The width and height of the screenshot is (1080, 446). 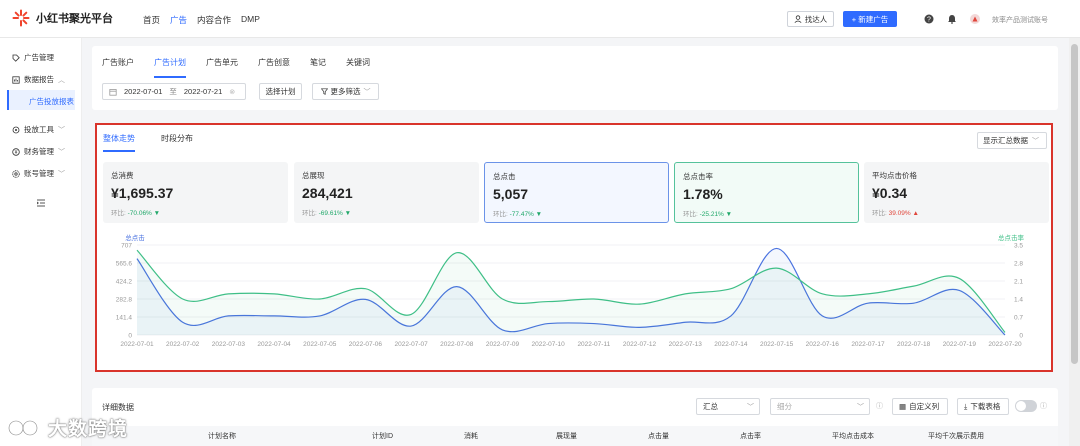 I want to click on sidebar-item-ad-report: 广告投放报表, so click(x=41, y=100).